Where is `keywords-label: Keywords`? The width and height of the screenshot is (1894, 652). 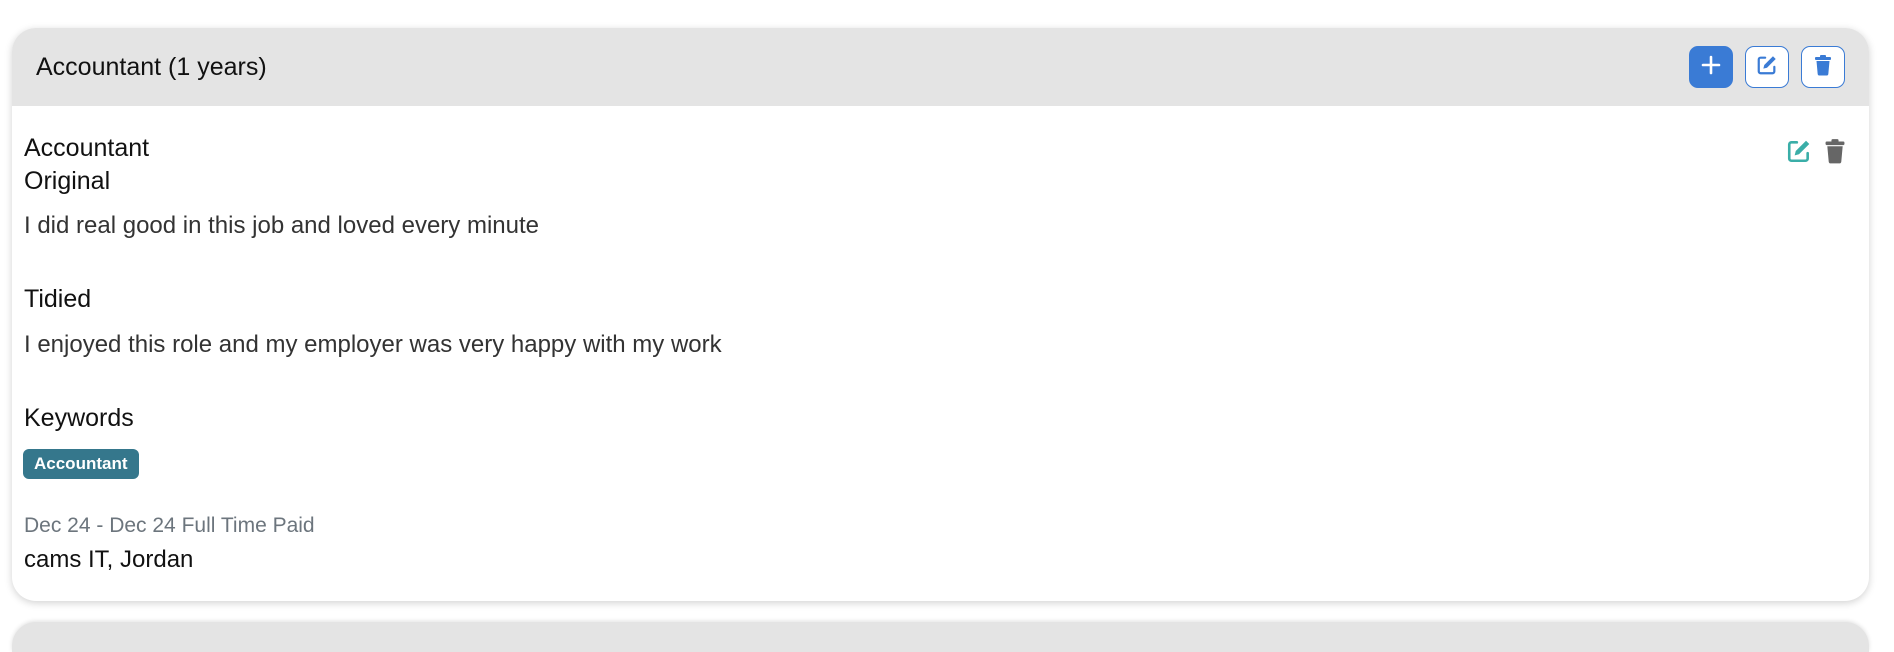
keywords-label: Keywords is located at coordinates (79, 418).